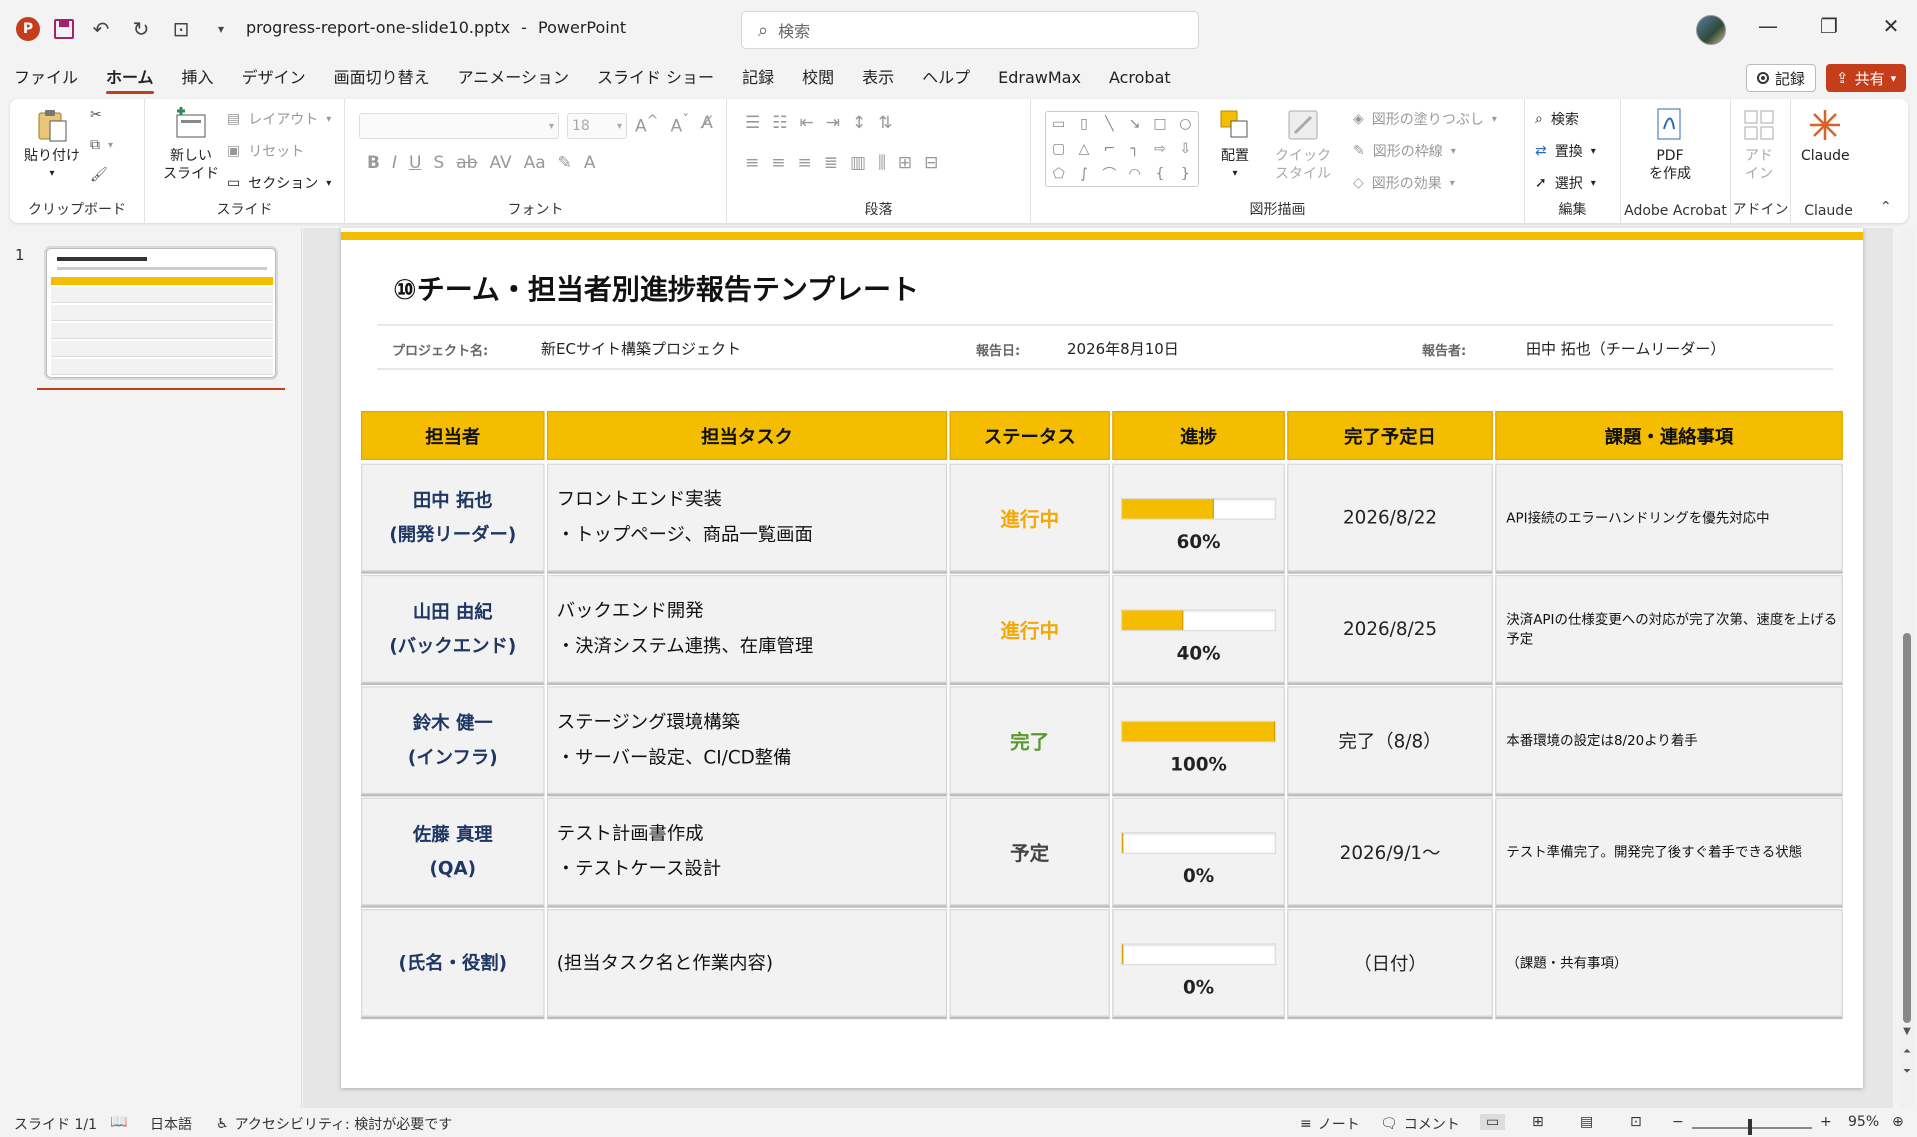 The width and height of the screenshot is (1917, 1137). What do you see at coordinates (1670, 145) in the screenshot?
I see `create-pdf-button: PDF を作成` at bounding box center [1670, 145].